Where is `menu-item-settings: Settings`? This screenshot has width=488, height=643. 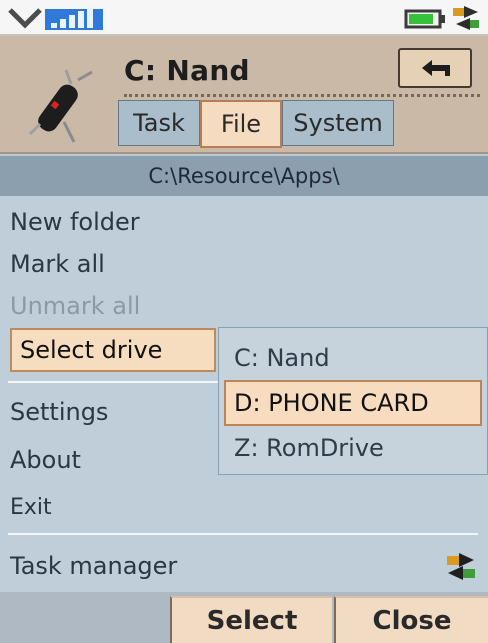
menu-item-settings: Settings is located at coordinates (59, 412).